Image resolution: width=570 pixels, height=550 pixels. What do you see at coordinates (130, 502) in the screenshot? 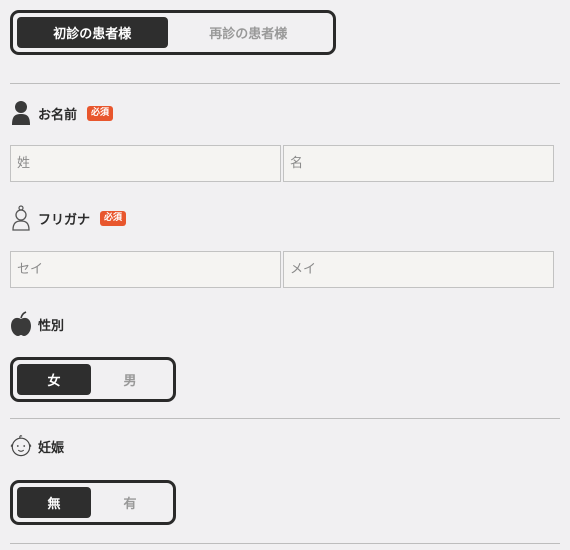
I see `pregnancy-yes-option: 有` at bounding box center [130, 502].